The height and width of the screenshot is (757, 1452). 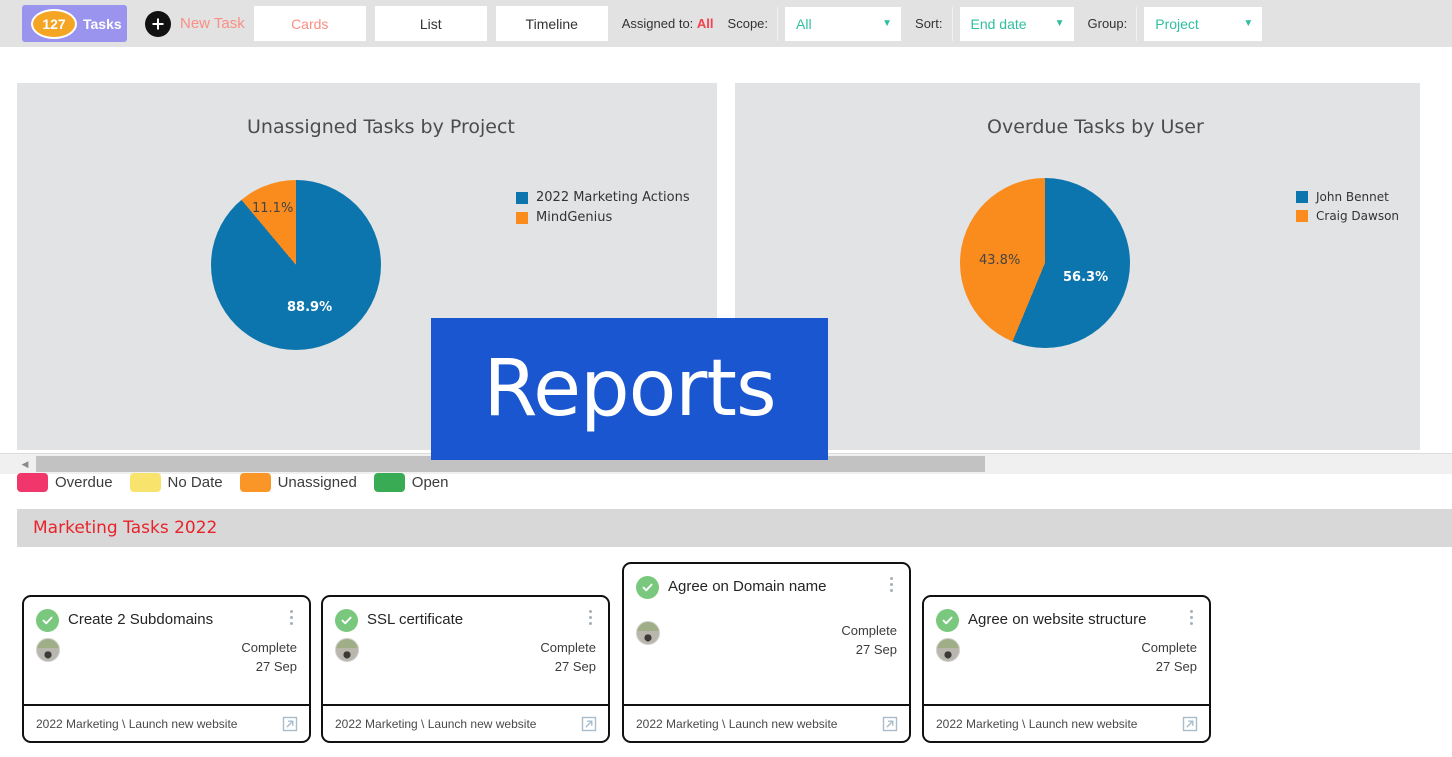 What do you see at coordinates (84, 482) in the screenshot?
I see `status-legend-label: Overdue` at bounding box center [84, 482].